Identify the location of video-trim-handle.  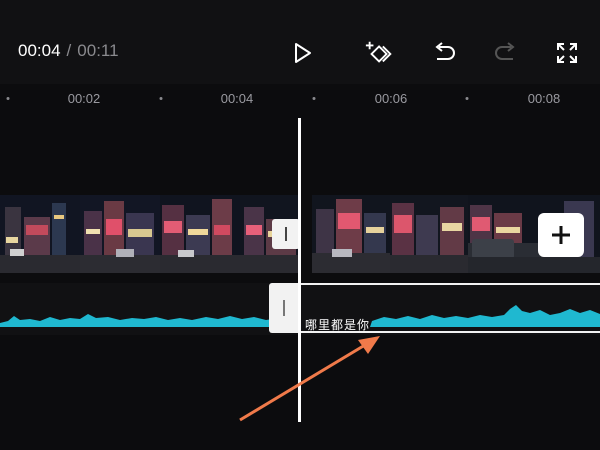
(286, 234).